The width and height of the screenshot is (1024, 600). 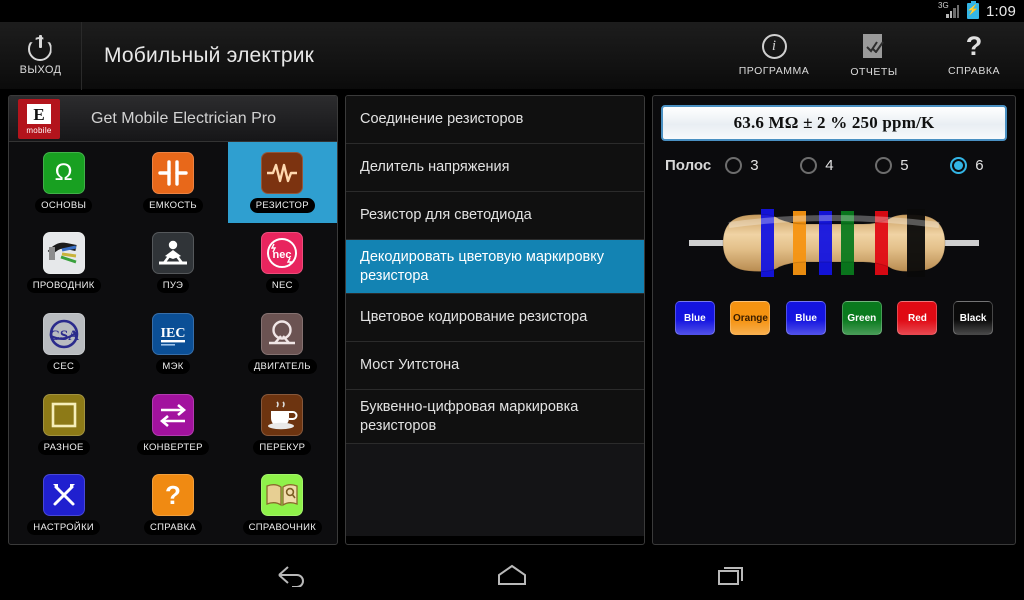 I want to click on help-button: ? СПРАВКА, so click(x=974, y=56).